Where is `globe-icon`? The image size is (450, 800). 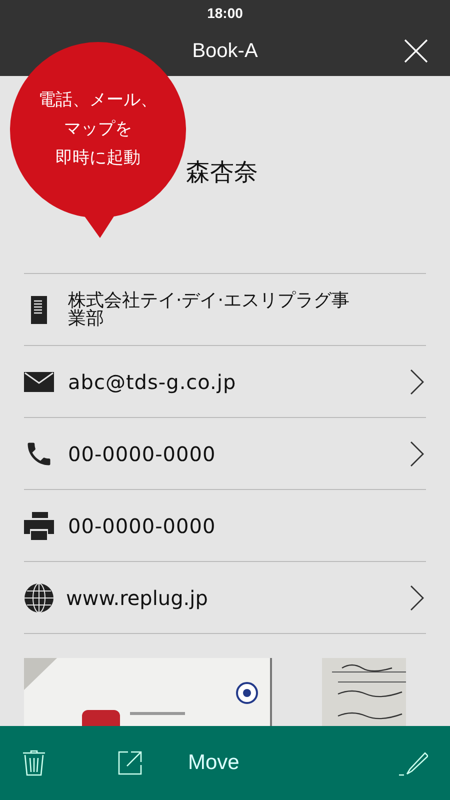
globe-icon is located at coordinates (39, 597).